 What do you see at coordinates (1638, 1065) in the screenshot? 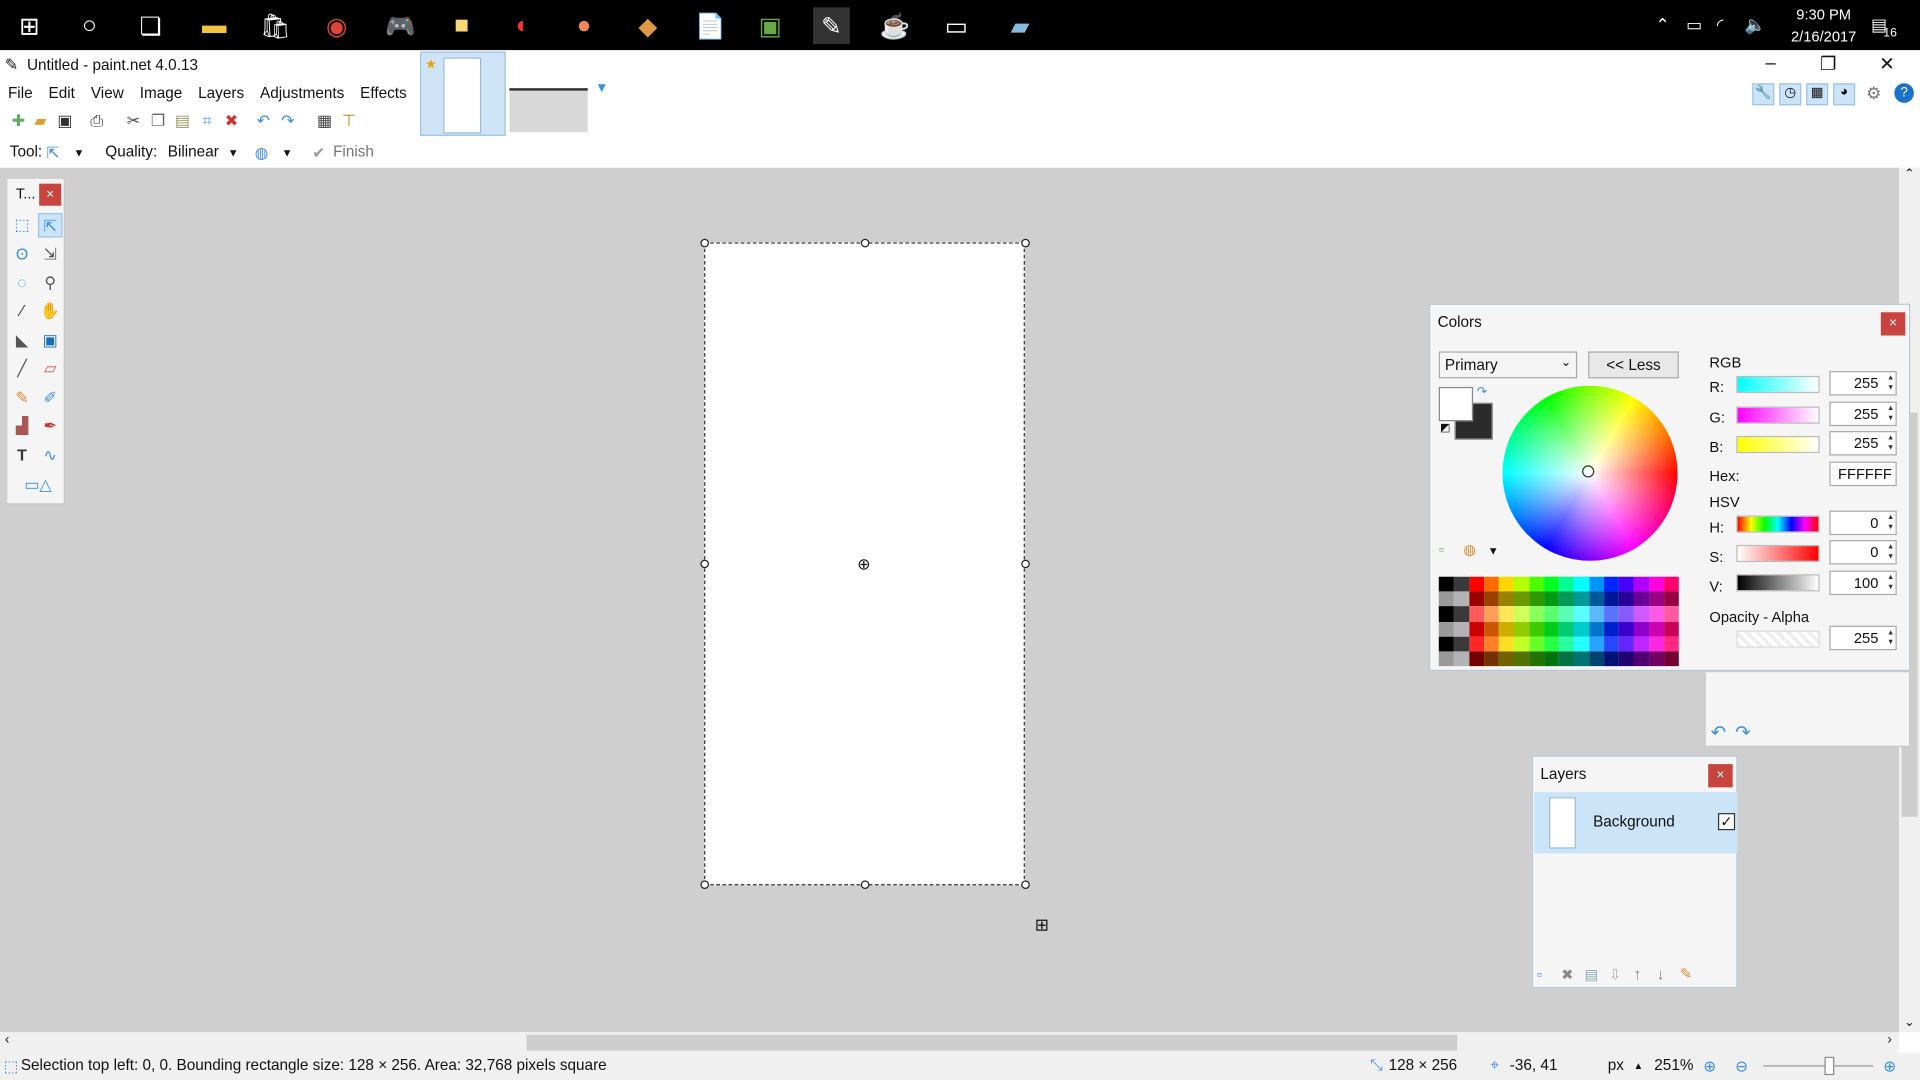
I see `units-chevron-up-icon: ▲` at bounding box center [1638, 1065].